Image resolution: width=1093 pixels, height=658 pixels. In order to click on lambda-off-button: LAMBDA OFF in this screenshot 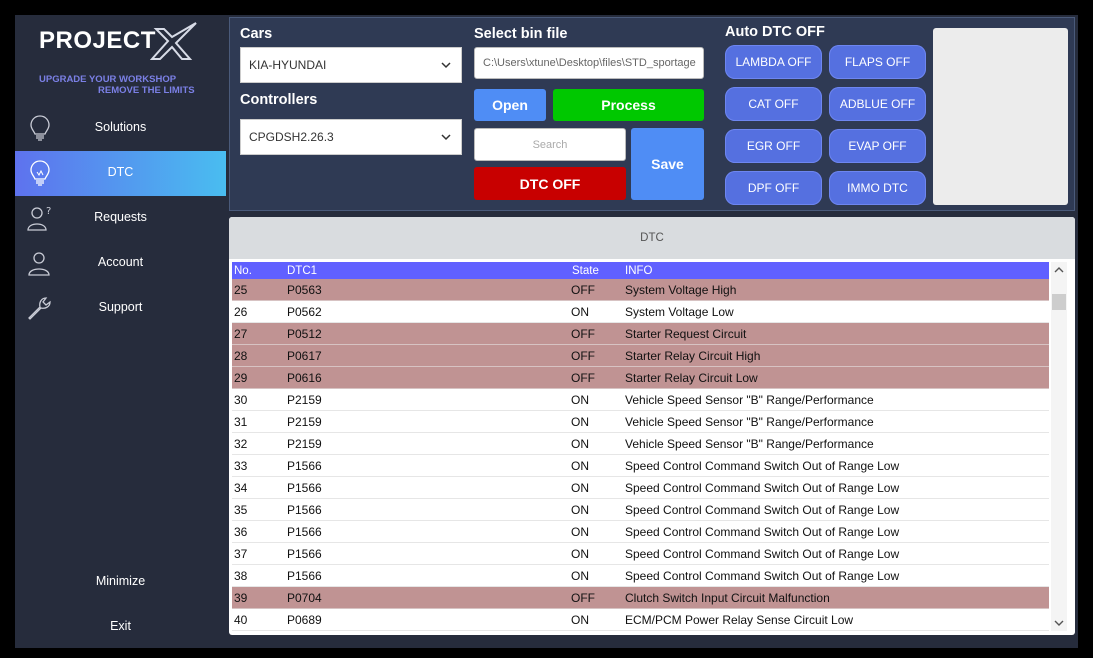, I will do `click(773, 62)`.